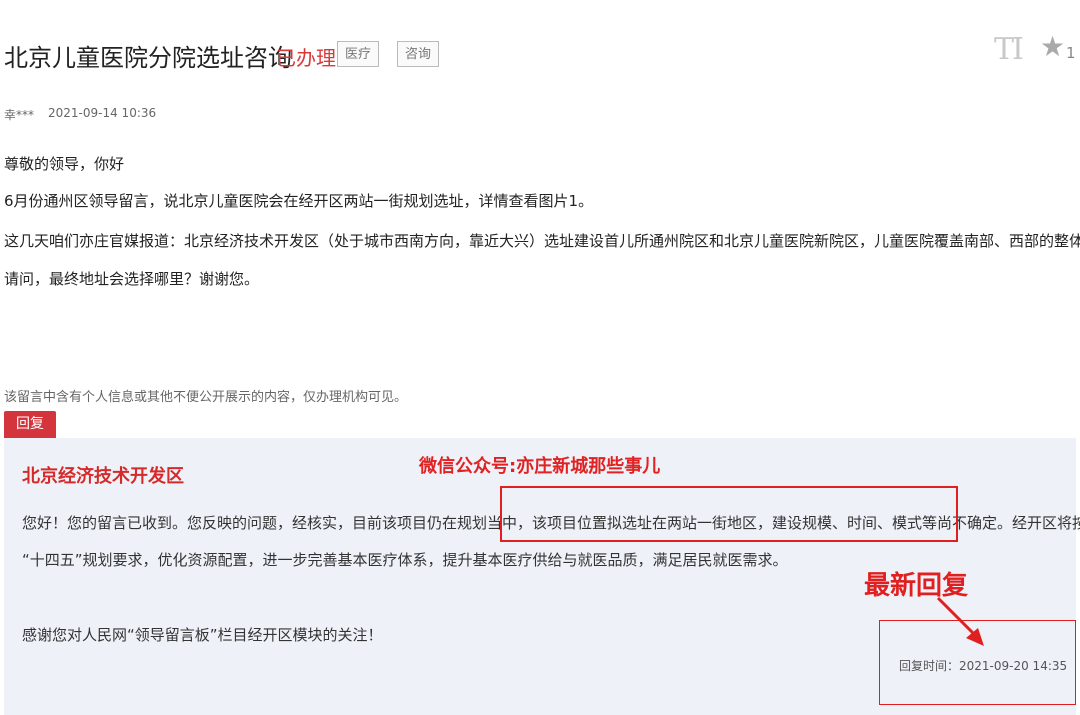 The image size is (1080, 715). What do you see at coordinates (202, 635) in the screenshot?
I see `reply-line-3: 感谢您对人民网“领导留言板”栏目经开区模块的关注！` at bounding box center [202, 635].